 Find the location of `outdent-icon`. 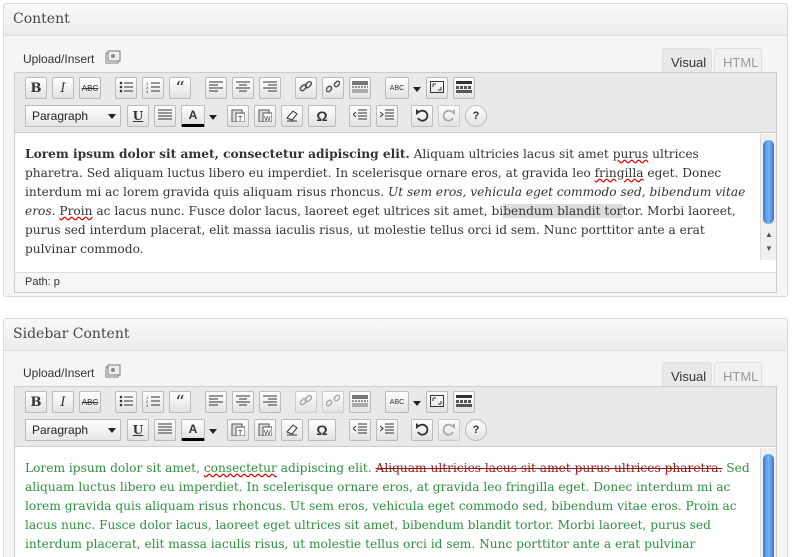

outdent-icon is located at coordinates (359, 116).